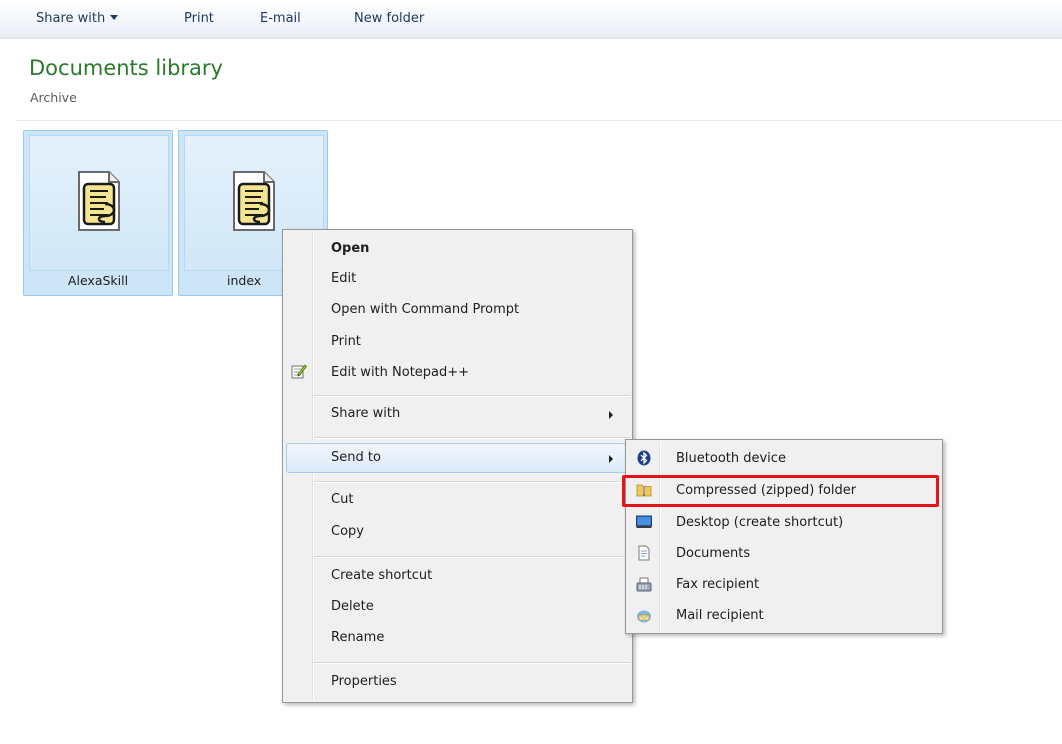 This screenshot has height=744, width=1062. I want to click on submenu-item-bluetooth: Bluetooth device, so click(731, 458).